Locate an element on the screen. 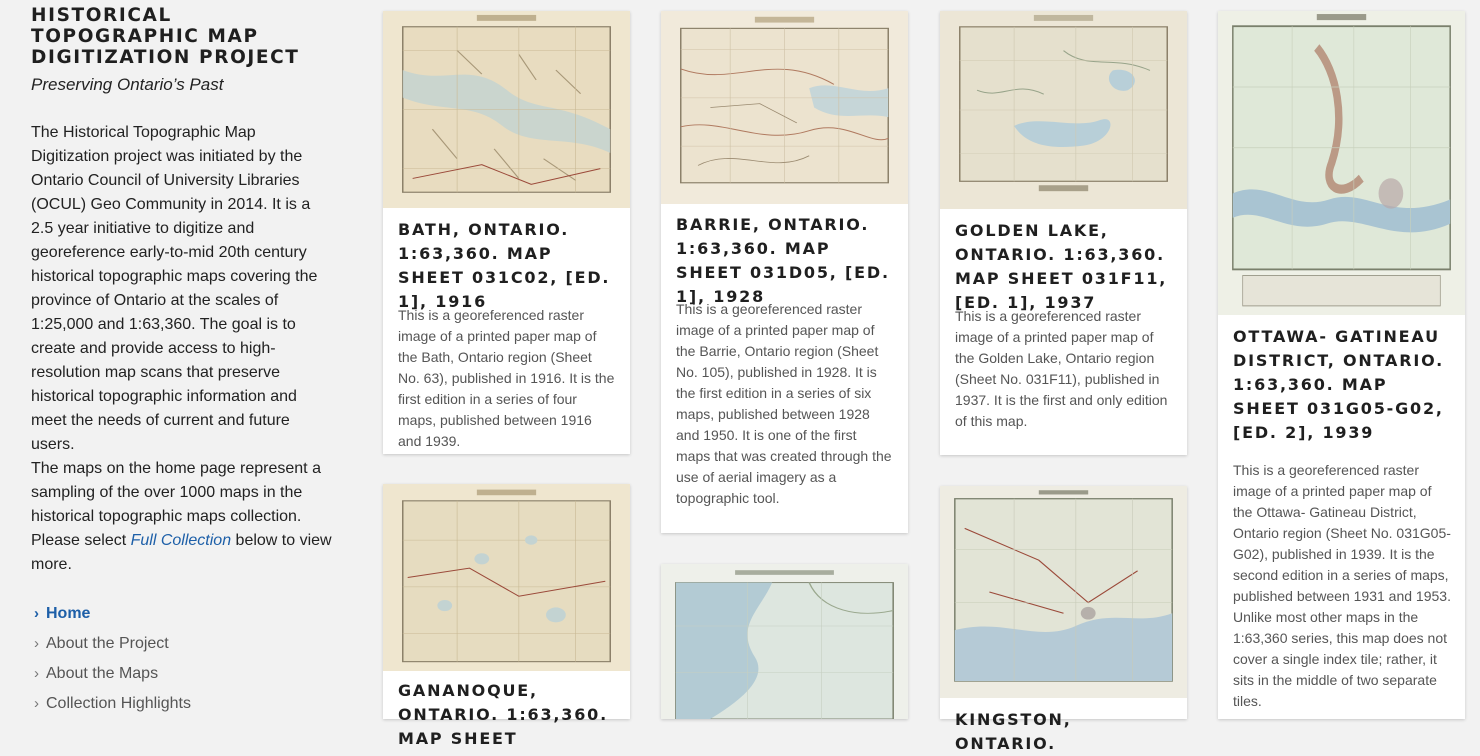 This screenshot has height=756, width=1480. map-card-title: Gananoque, Ontario. 1:63,360. Map sheet is located at coordinates (508, 715).